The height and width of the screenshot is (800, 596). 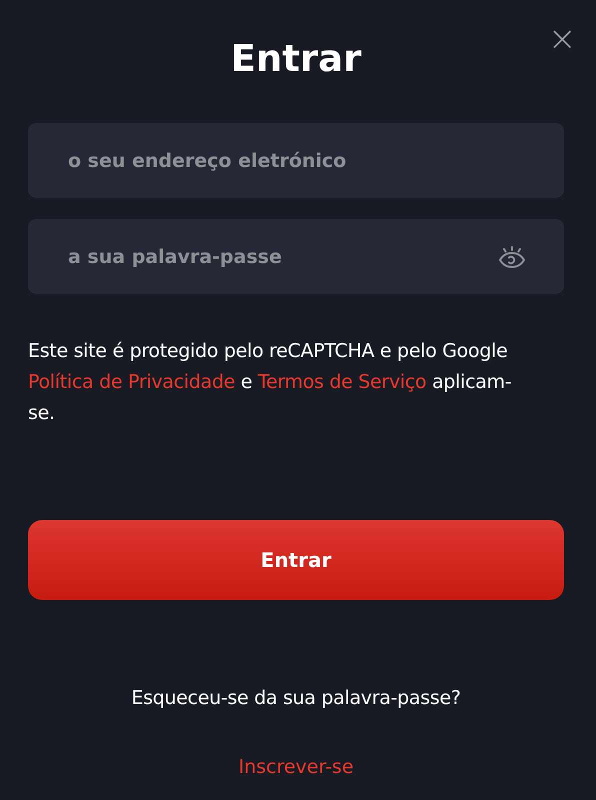 What do you see at coordinates (296, 256) in the screenshot?
I see `input-field: a sua palavra-passe` at bounding box center [296, 256].